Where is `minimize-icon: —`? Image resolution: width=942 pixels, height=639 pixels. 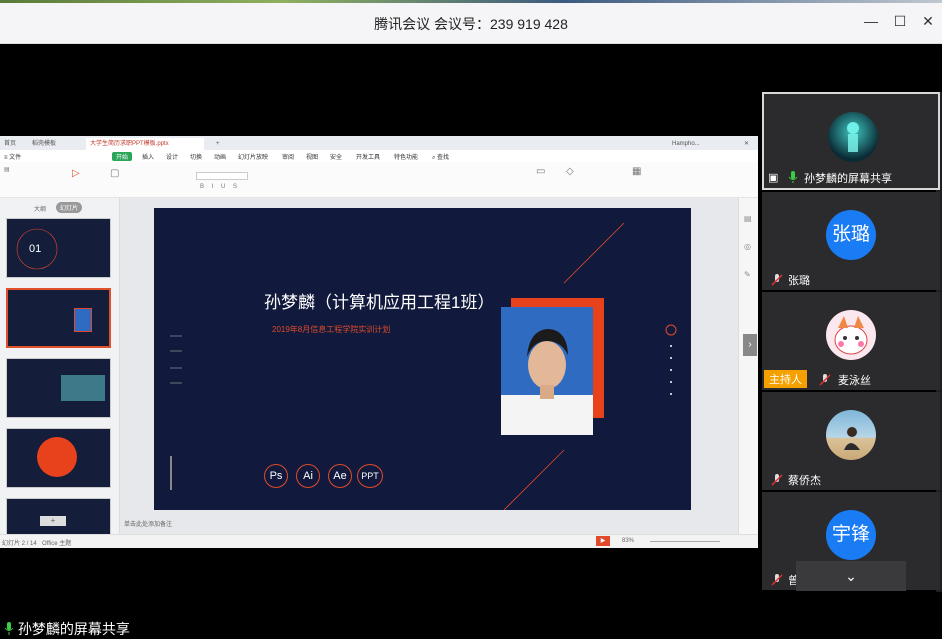 minimize-icon: — is located at coordinates (871, 21).